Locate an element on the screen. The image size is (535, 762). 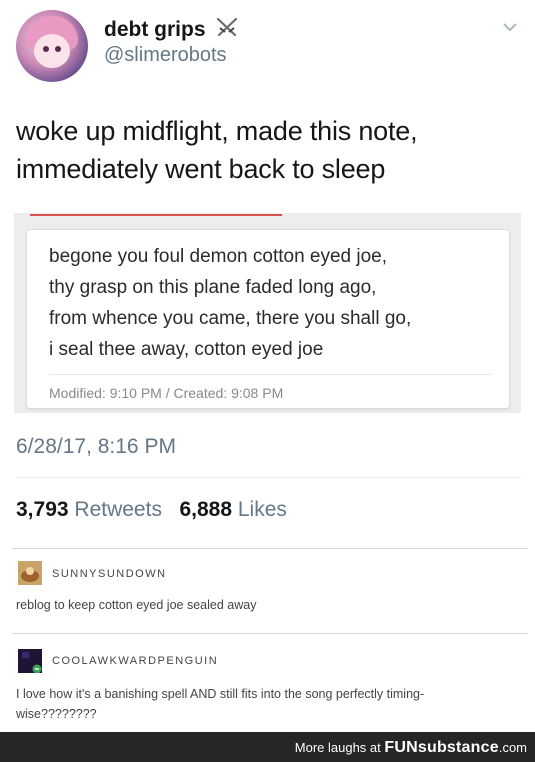
reblog-username: COOLAWKWARDPENGUIN is located at coordinates (135, 661).